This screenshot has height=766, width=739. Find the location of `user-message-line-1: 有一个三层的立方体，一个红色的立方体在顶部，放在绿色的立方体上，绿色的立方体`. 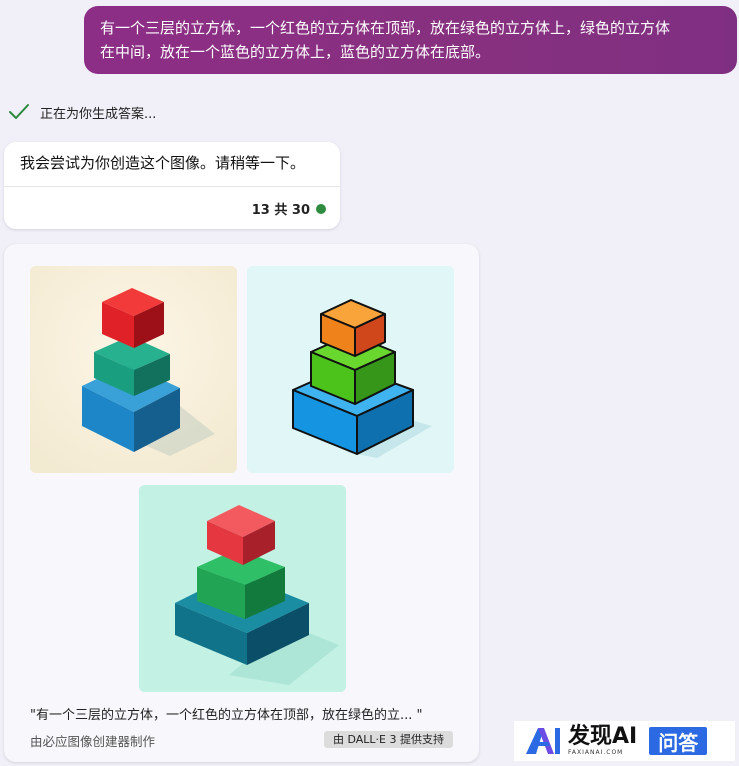

user-message-line-1: 有一个三层的立方体，一个红色的立方体在顶部，放在绿色的立方体上，绿色的立方体 is located at coordinates (385, 28).